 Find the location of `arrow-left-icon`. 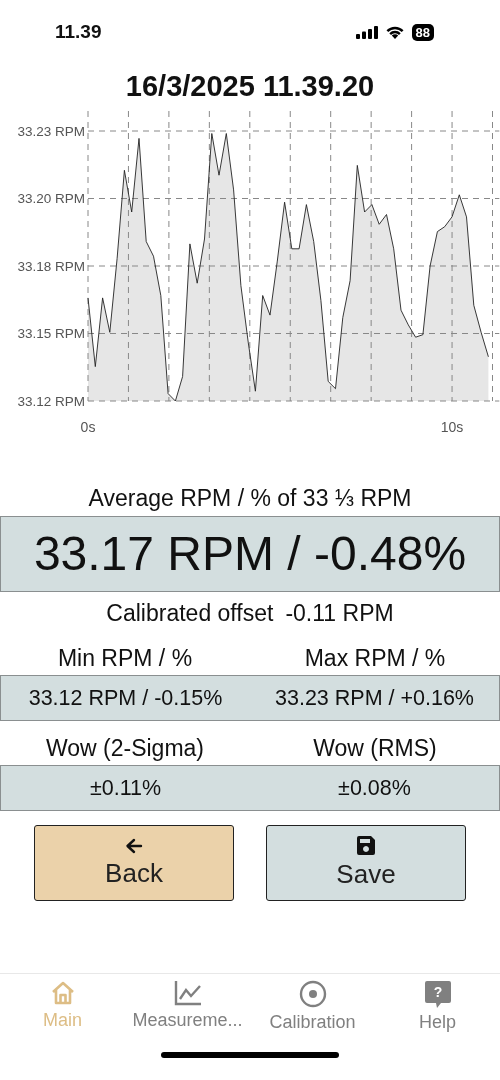

arrow-left-icon is located at coordinates (134, 845).